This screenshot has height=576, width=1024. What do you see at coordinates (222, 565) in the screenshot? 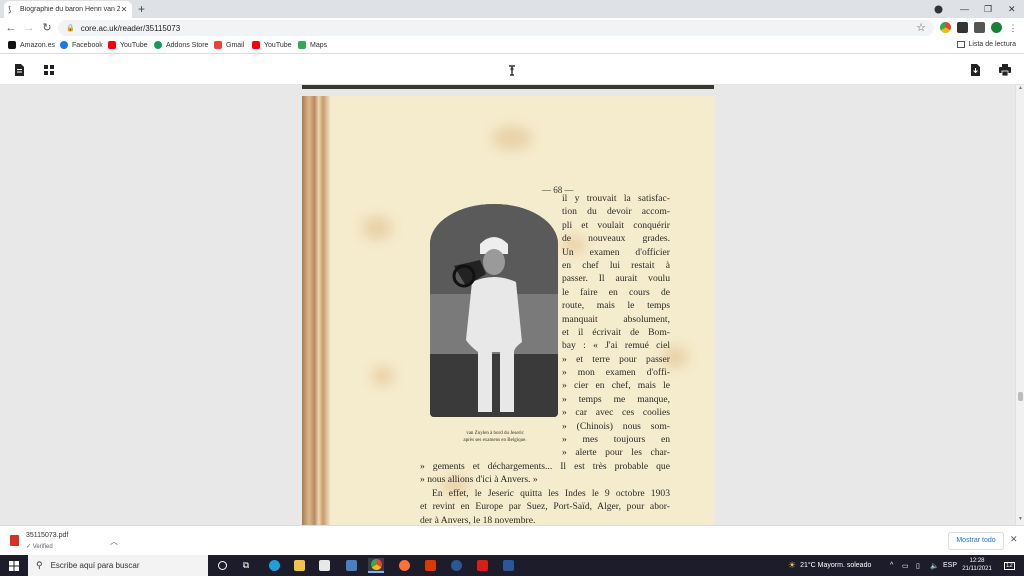
I see `cortana-icon` at bounding box center [222, 565].